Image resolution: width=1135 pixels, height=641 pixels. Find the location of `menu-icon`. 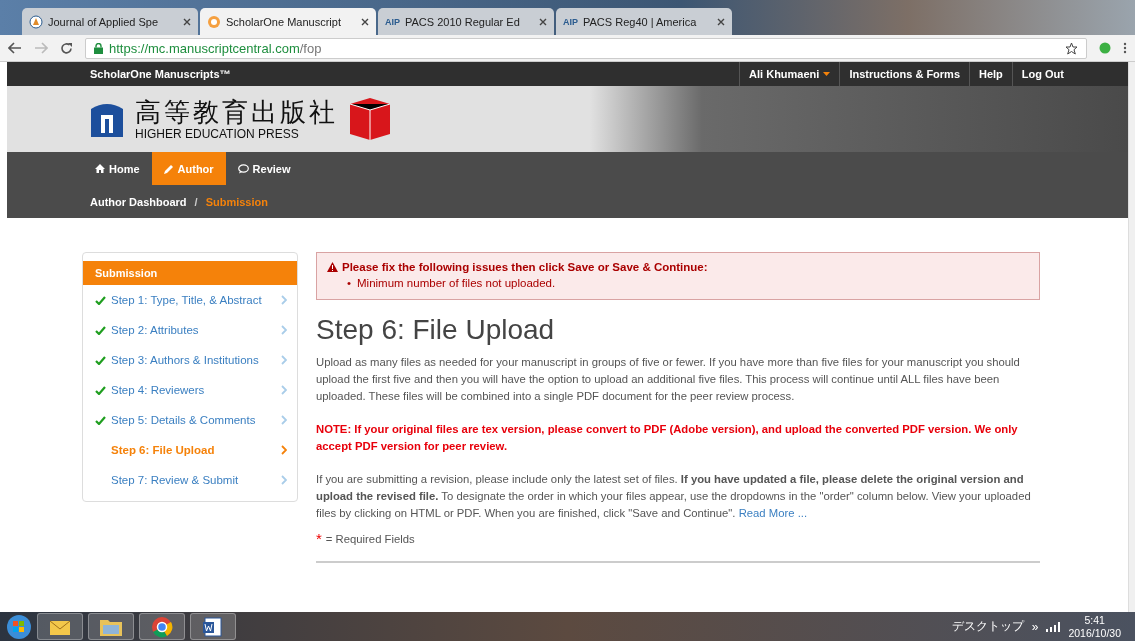

menu-icon is located at coordinates (1125, 48).